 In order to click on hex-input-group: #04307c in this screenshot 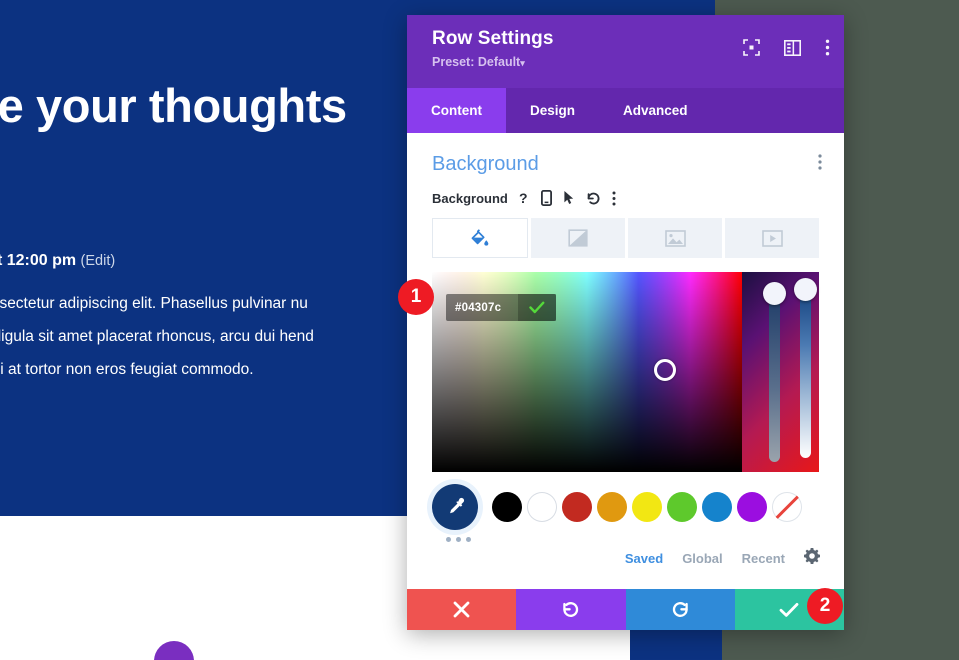, I will do `click(501, 307)`.